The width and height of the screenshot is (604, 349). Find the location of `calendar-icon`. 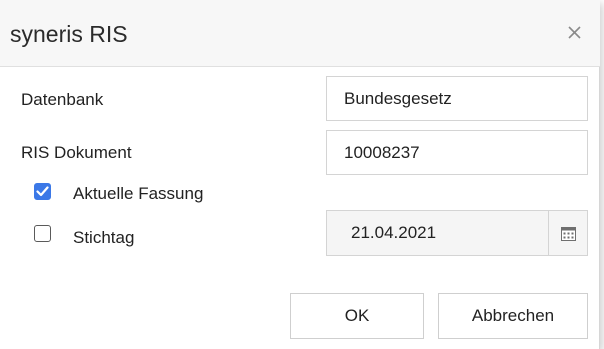

calendar-icon is located at coordinates (568, 233).